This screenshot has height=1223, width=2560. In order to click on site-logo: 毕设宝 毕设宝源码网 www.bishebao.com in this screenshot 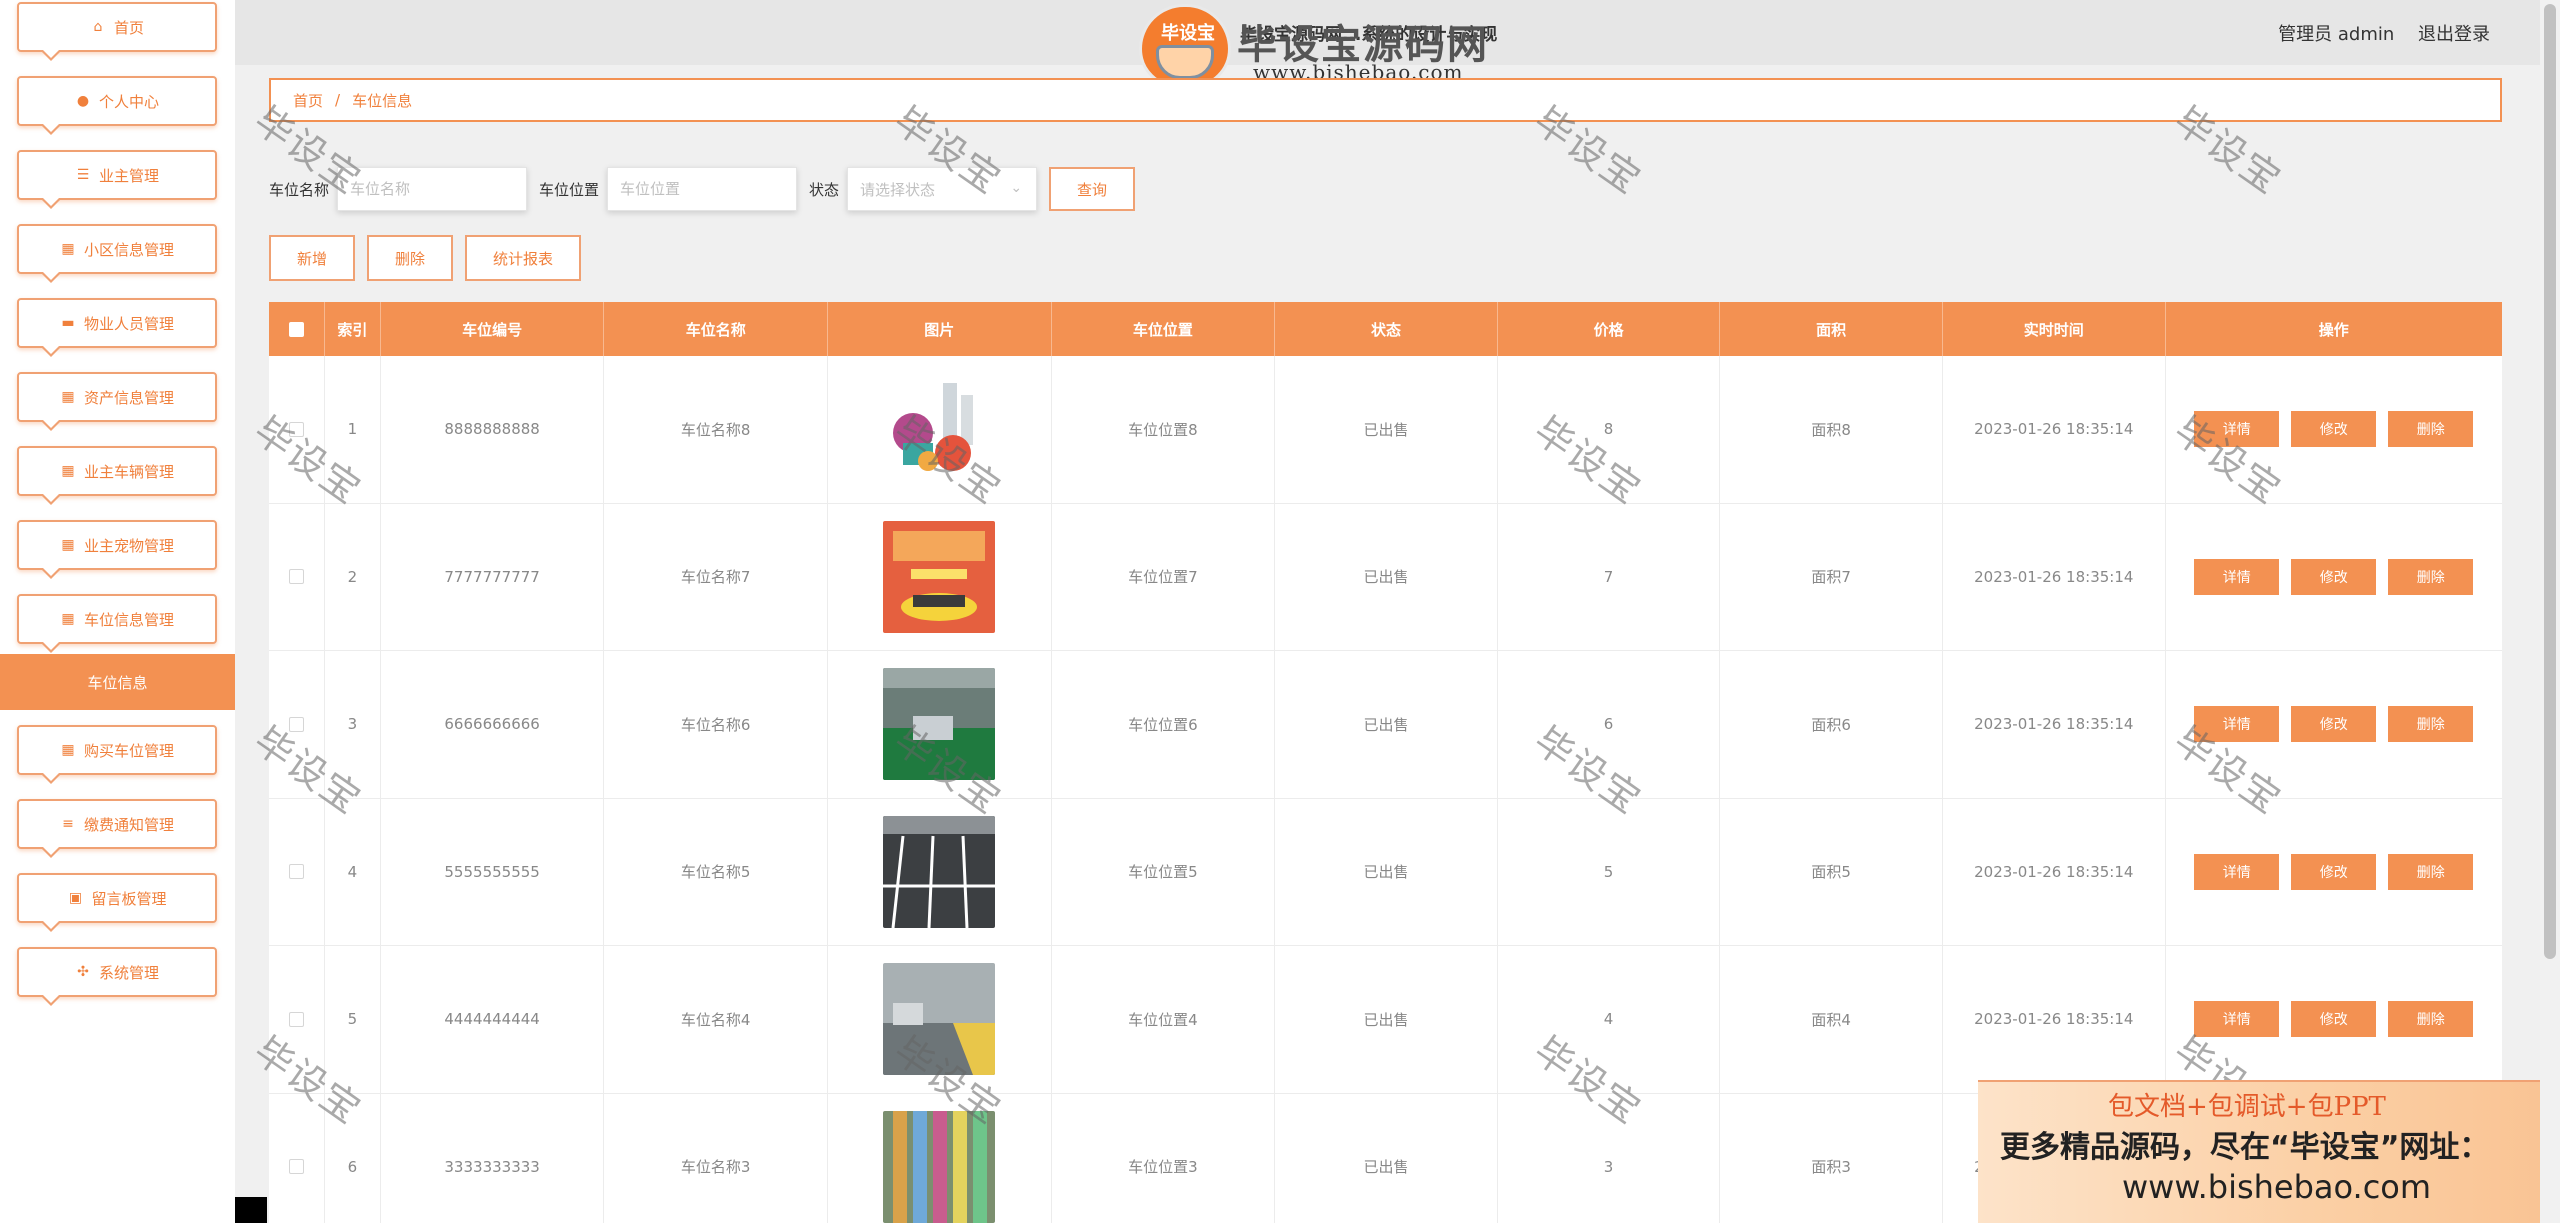, I will do `click(1322, 45)`.